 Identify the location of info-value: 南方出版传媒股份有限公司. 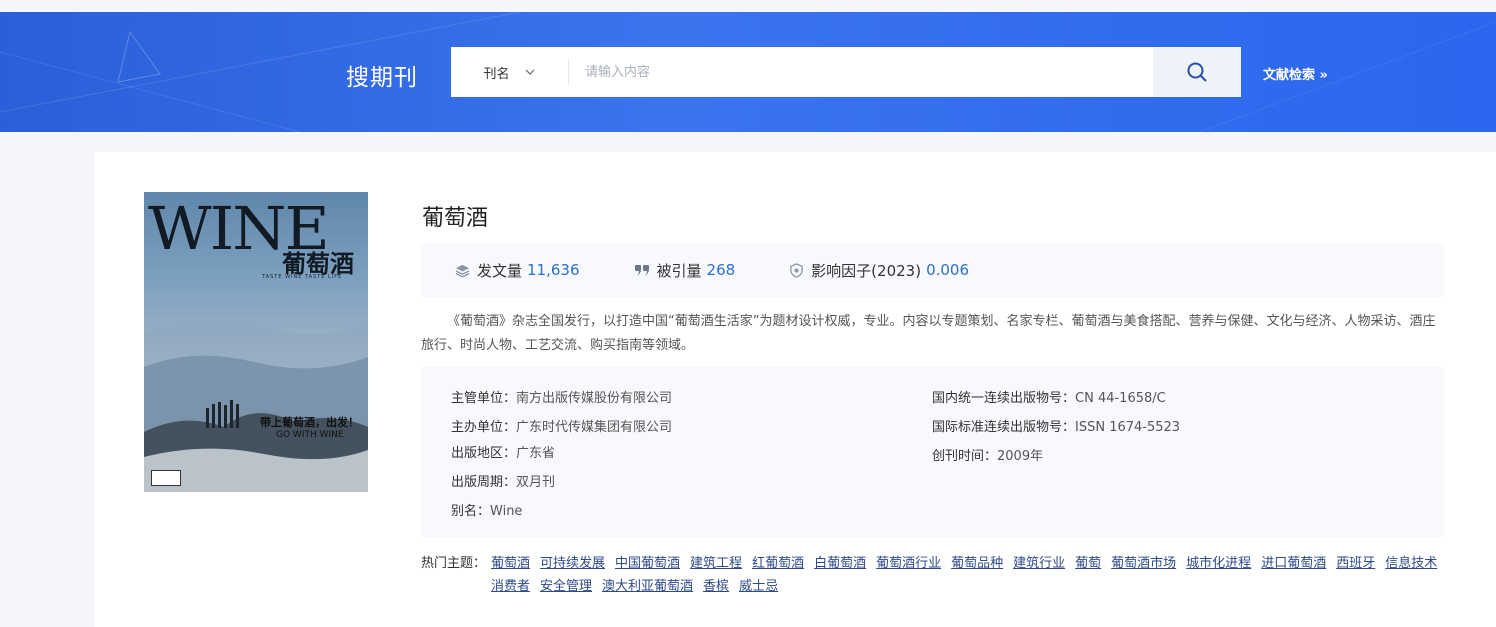
(594, 398).